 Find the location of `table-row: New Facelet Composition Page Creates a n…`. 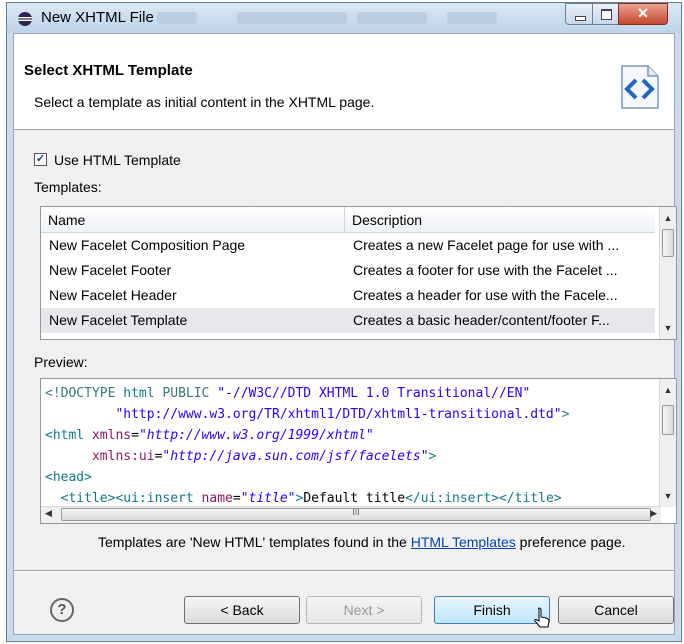

table-row: New Facelet Composition Page Creates a n… is located at coordinates (348, 245).